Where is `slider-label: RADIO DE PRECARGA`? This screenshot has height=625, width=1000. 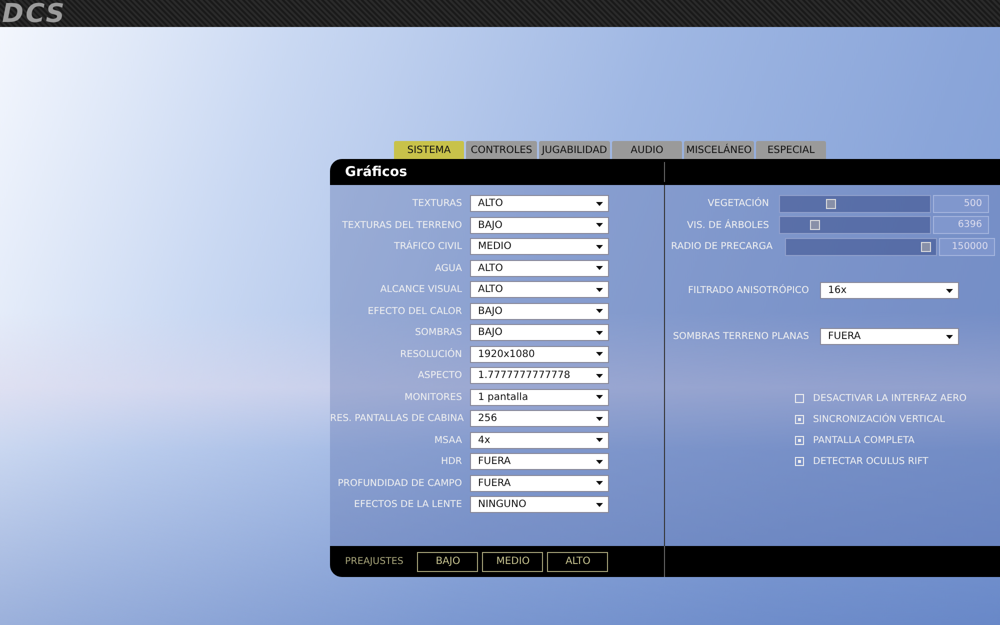
slider-label: RADIO DE PRECARGA is located at coordinates (722, 246).